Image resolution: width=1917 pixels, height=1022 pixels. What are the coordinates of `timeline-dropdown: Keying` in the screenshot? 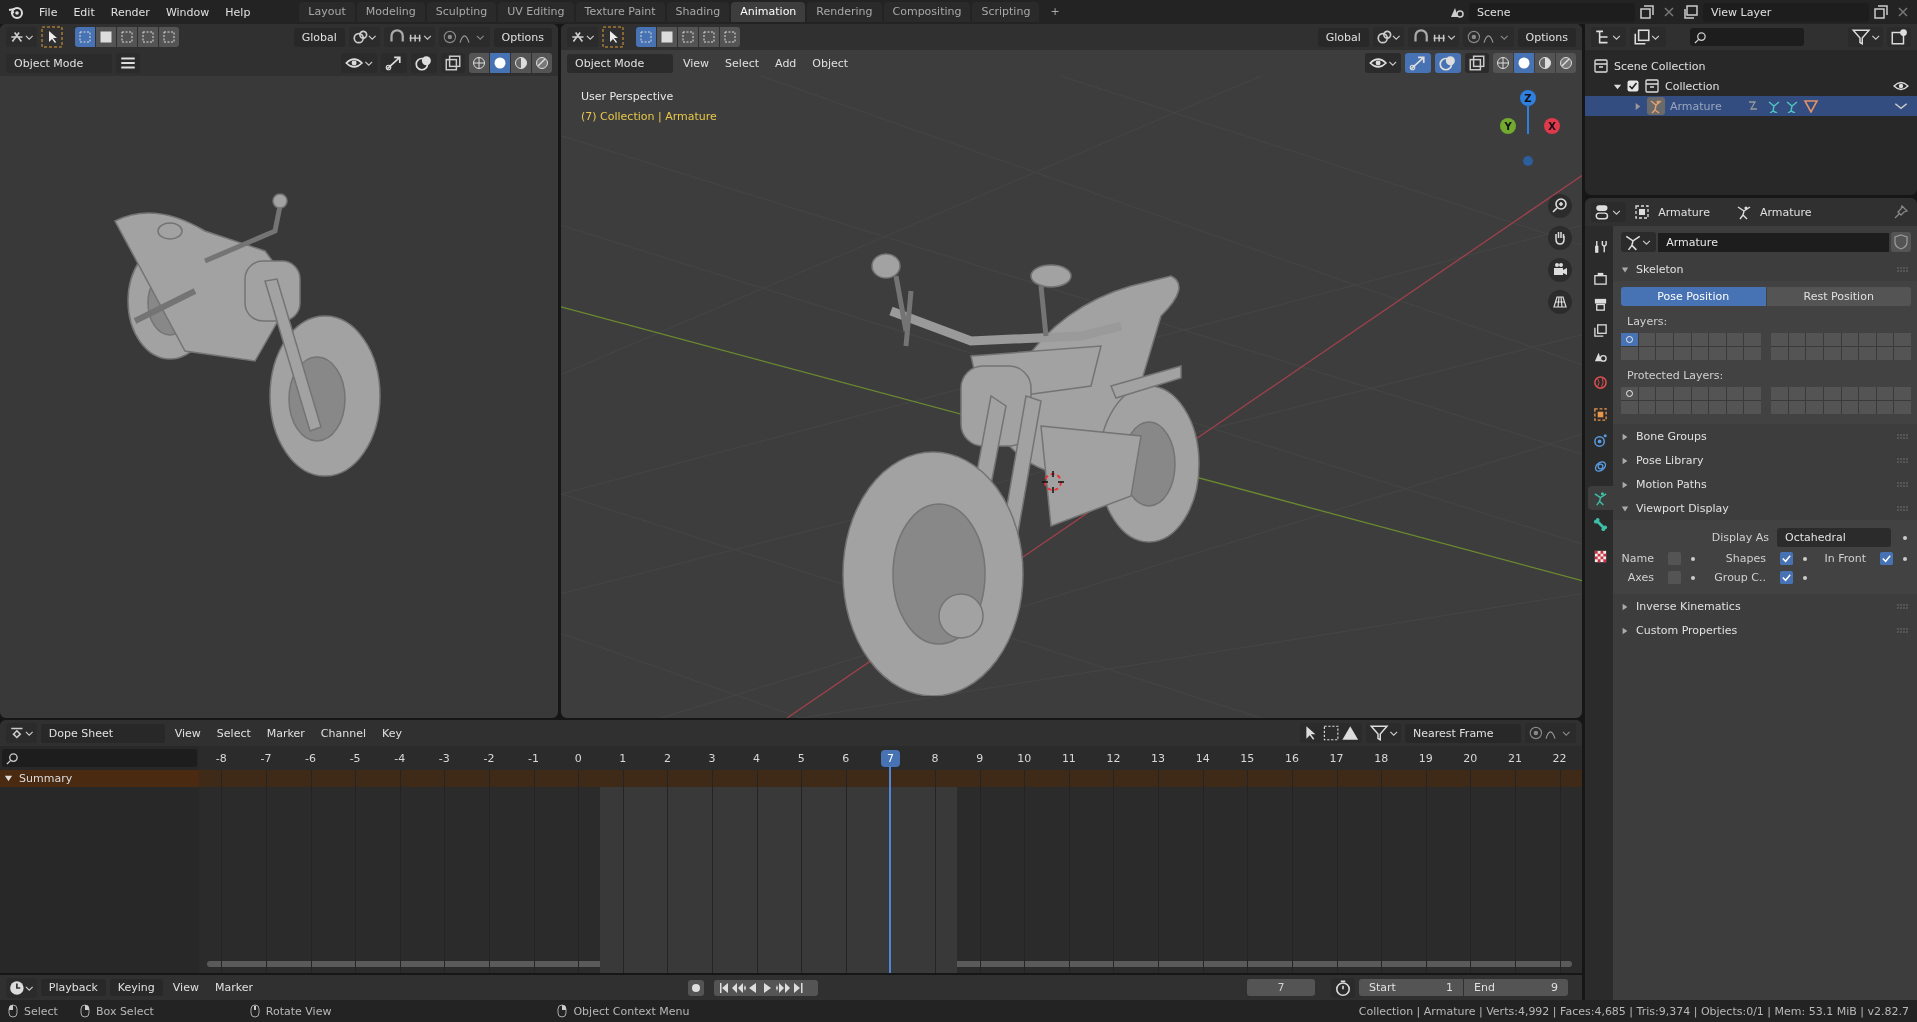 It's located at (136, 987).